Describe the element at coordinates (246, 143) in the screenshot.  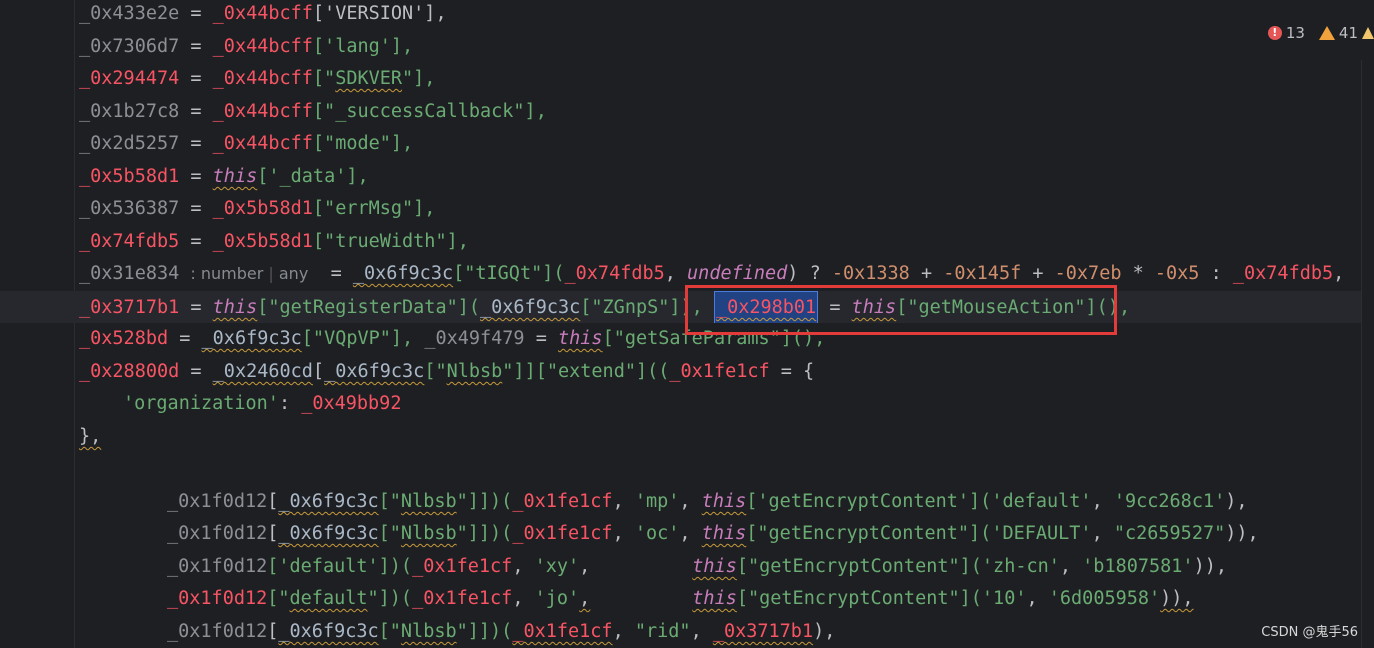
I see `code-line-4: _0x2d5257 = _0x44bcff["mode"],` at that location.